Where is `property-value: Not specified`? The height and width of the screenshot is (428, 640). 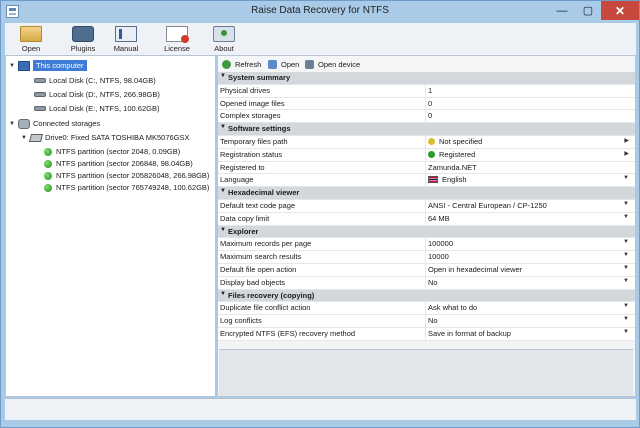
property-value: Not specified is located at coordinates (461, 141).